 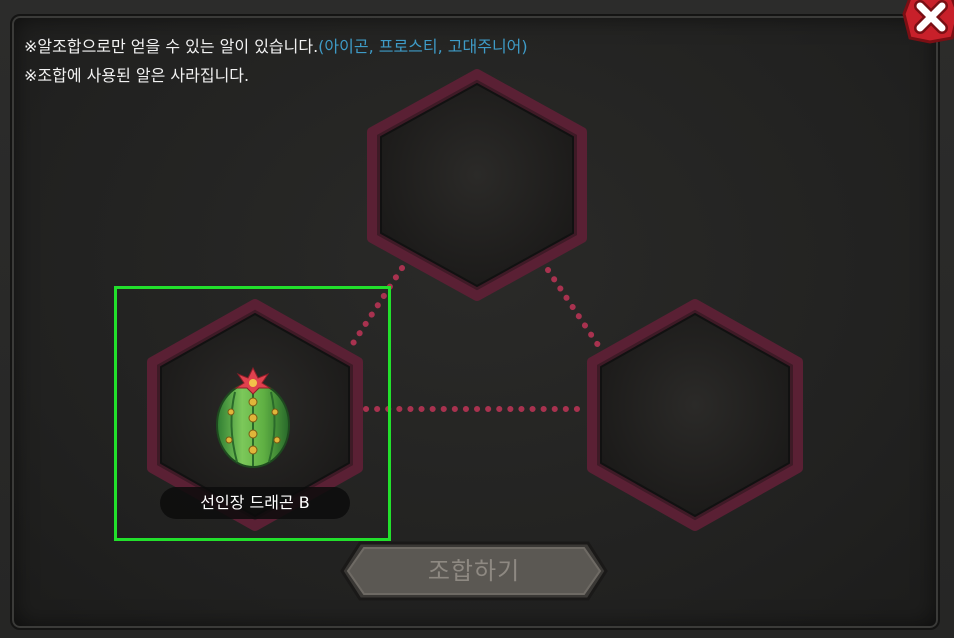 What do you see at coordinates (574, 309) in the screenshot?
I see `connector-top-right` at bounding box center [574, 309].